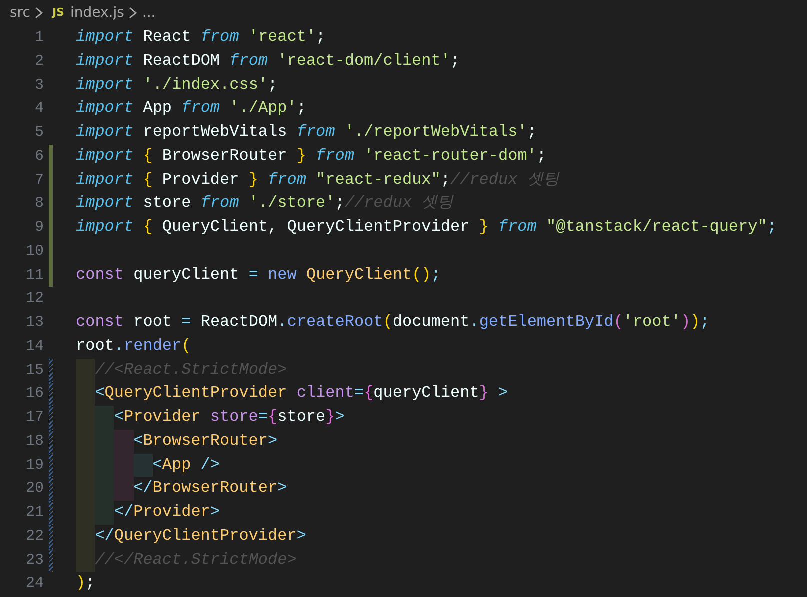  I want to click on line-number: 7, so click(39, 180).